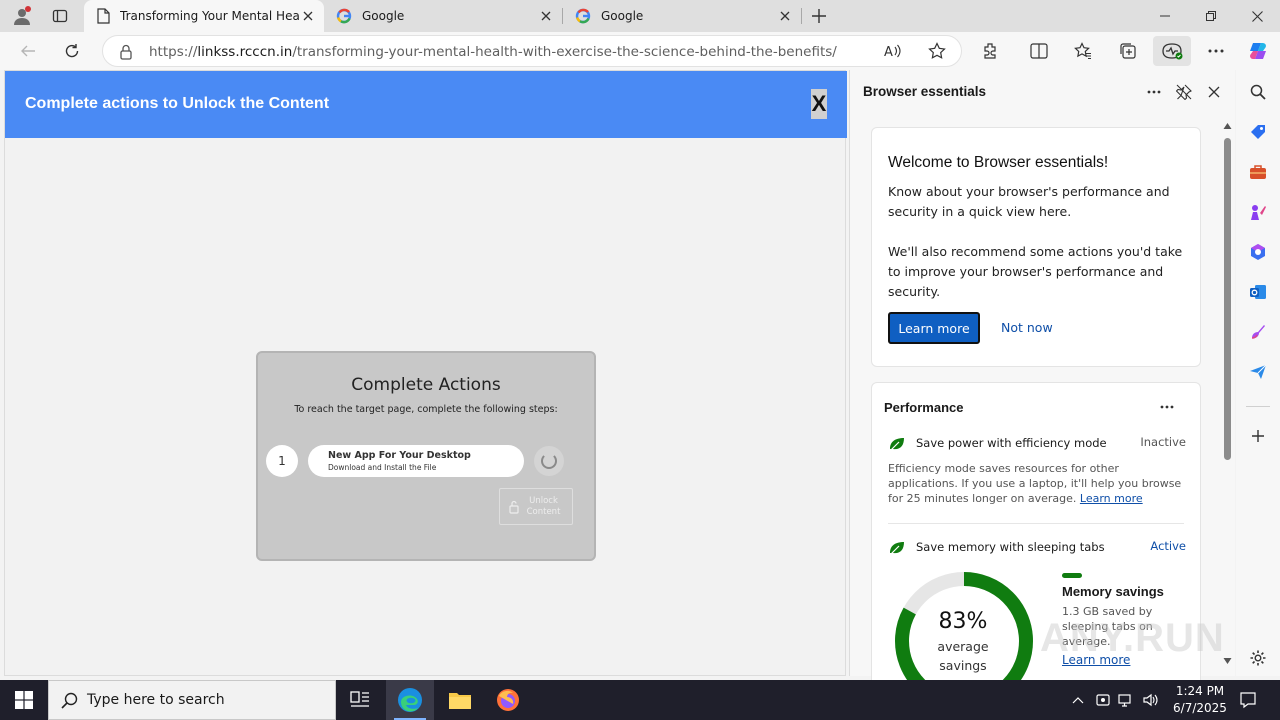 Image resolution: width=1280 pixels, height=720 pixels. What do you see at coordinates (399, 455) in the screenshot?
I see `step-name: New App For Your Desktop` at bounding box center [399, 455].